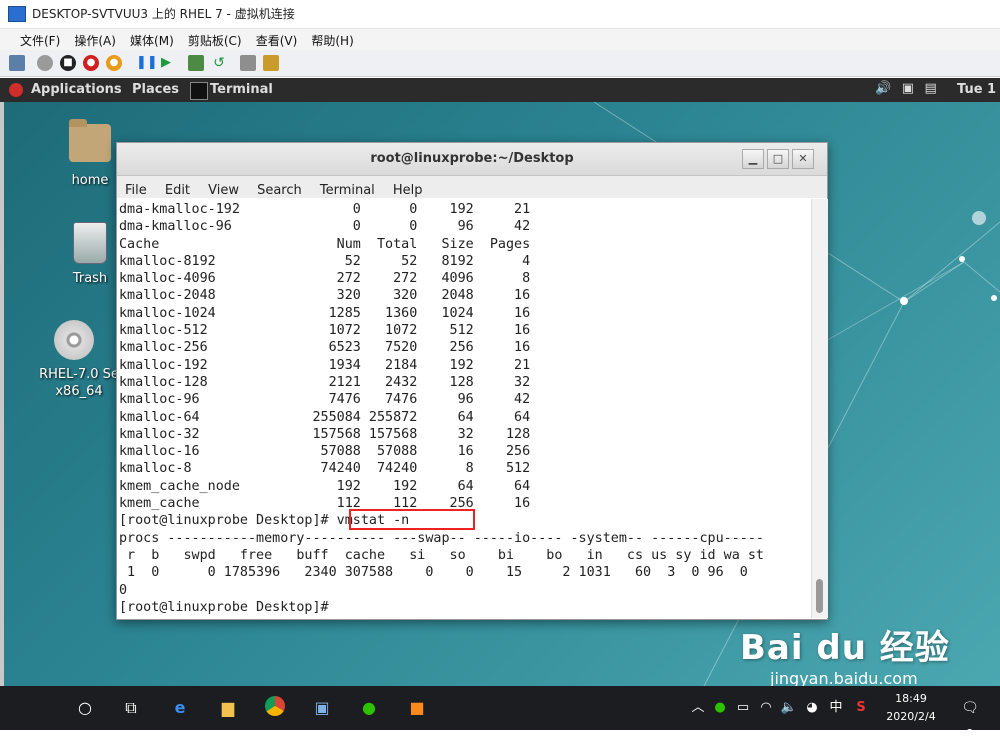  What do you see at coordinates (155, 89) in the screenshot?
I see `places-menu: Places` at bounding box center [155, 89].